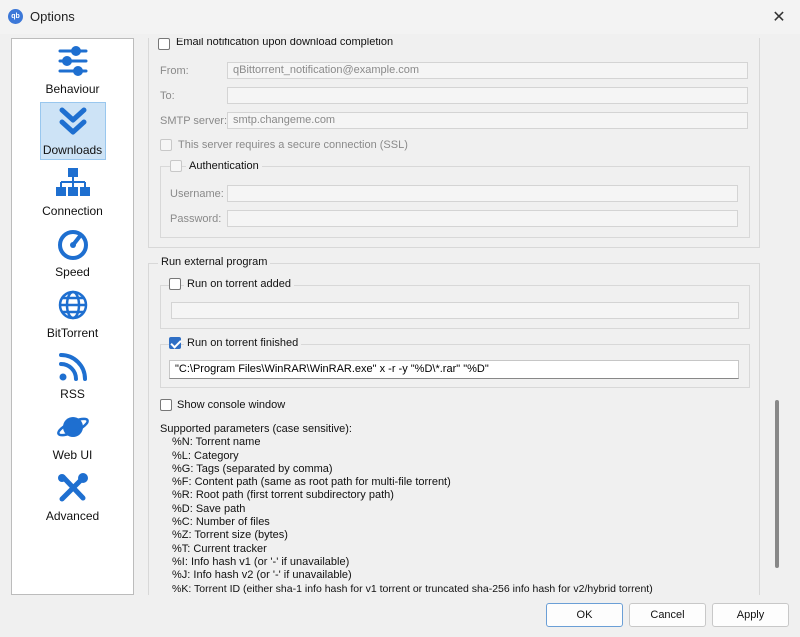 This screenshot has width=800, height=637. What do you see at coordinates (219, 548) in the screenshot?
I see `parameter-item: %T: Current tracker` at bounding box center [219, 548].